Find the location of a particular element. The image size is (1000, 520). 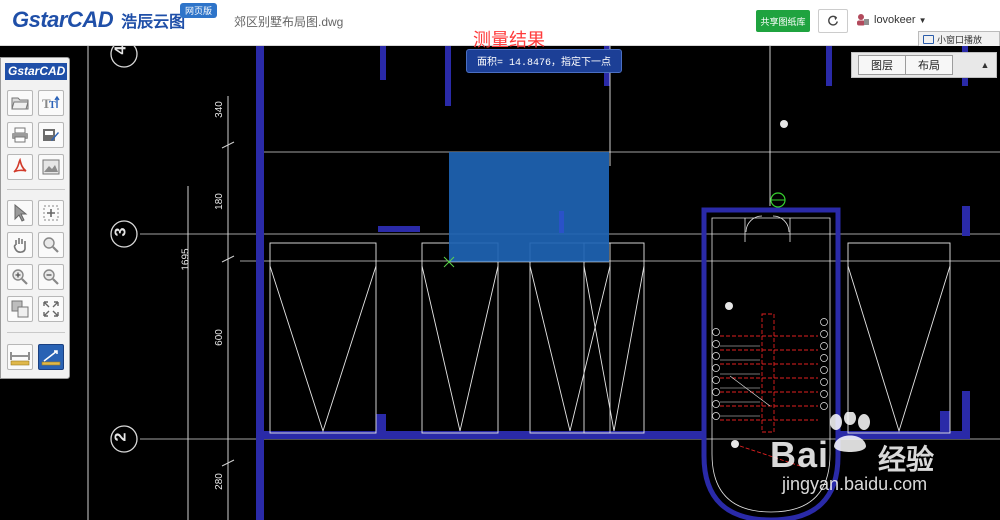

zoom-extents-button is located at coordinates (51, 309).